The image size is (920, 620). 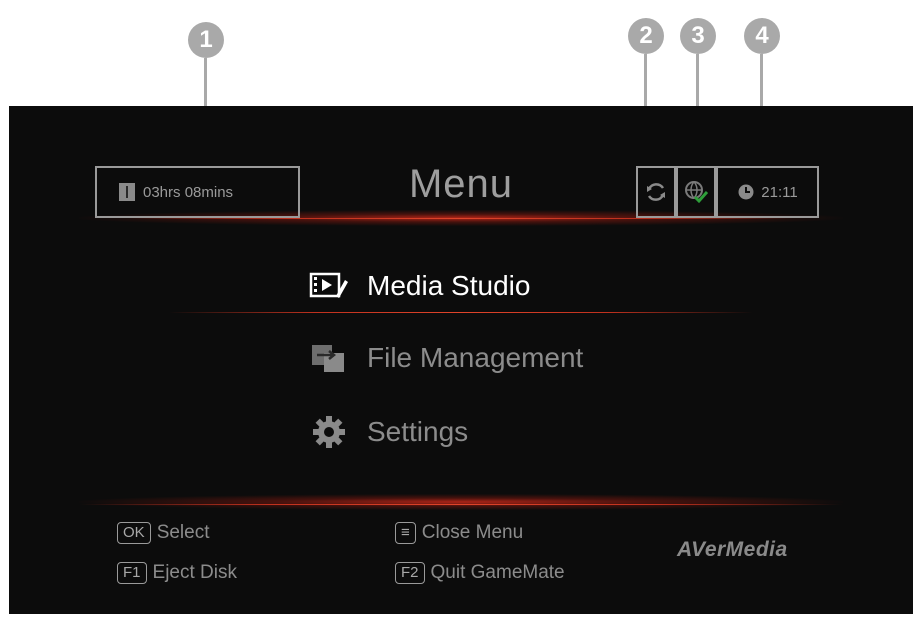 I want to click on menu-item-label: Settings, so click(x=418, y=431).